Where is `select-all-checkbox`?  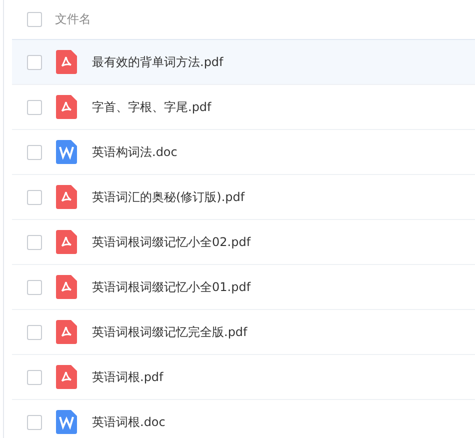 select-all-checkbox is located at coordinates (34, 19).